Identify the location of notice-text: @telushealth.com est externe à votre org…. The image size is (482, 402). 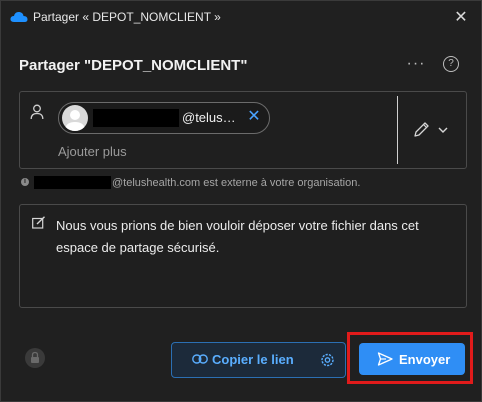
(236, 183).